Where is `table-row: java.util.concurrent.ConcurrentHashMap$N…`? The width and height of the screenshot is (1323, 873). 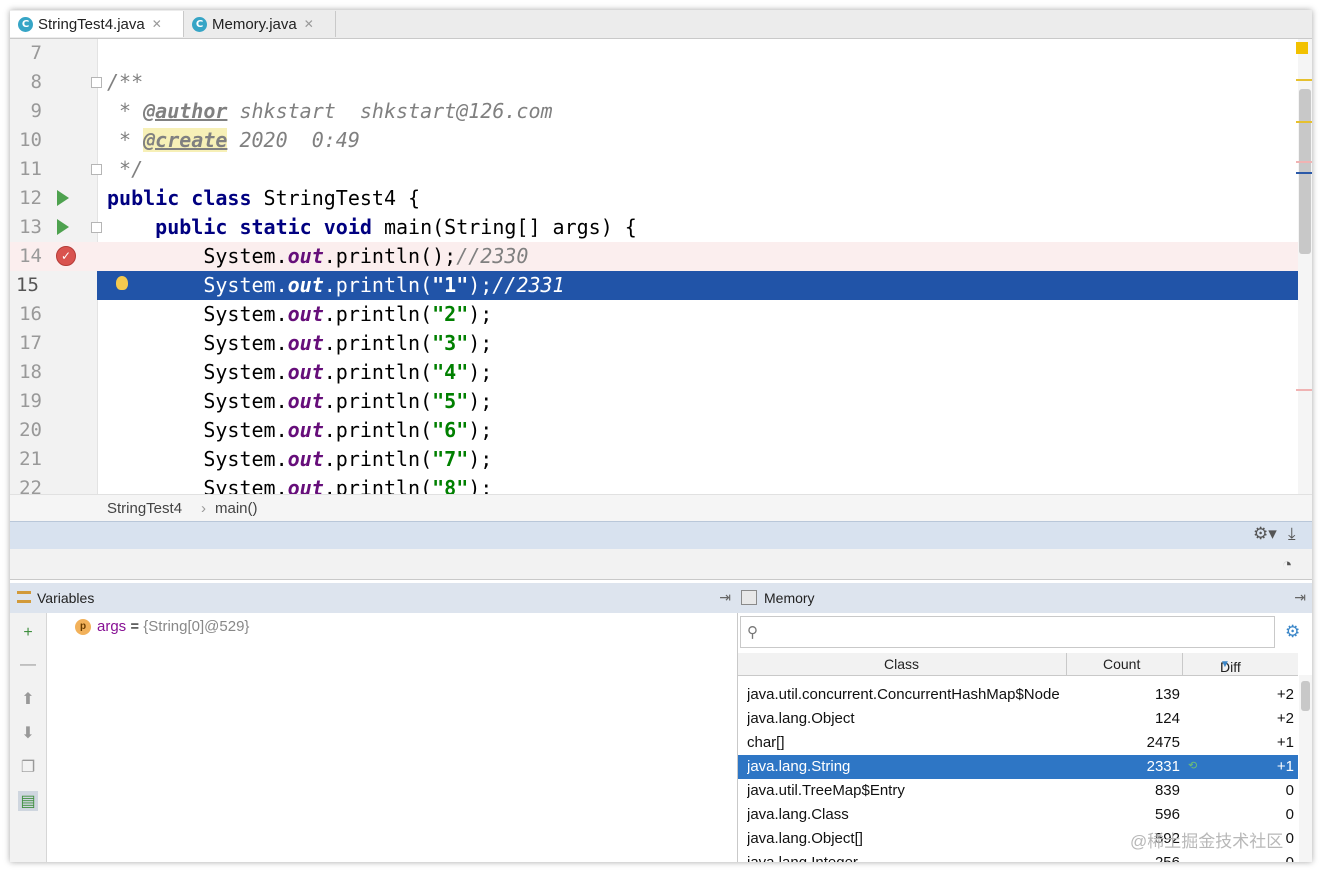 table-row: java.util.concurrent.ConcurrentHashMap$N… is located at coordinates (1018, 695).